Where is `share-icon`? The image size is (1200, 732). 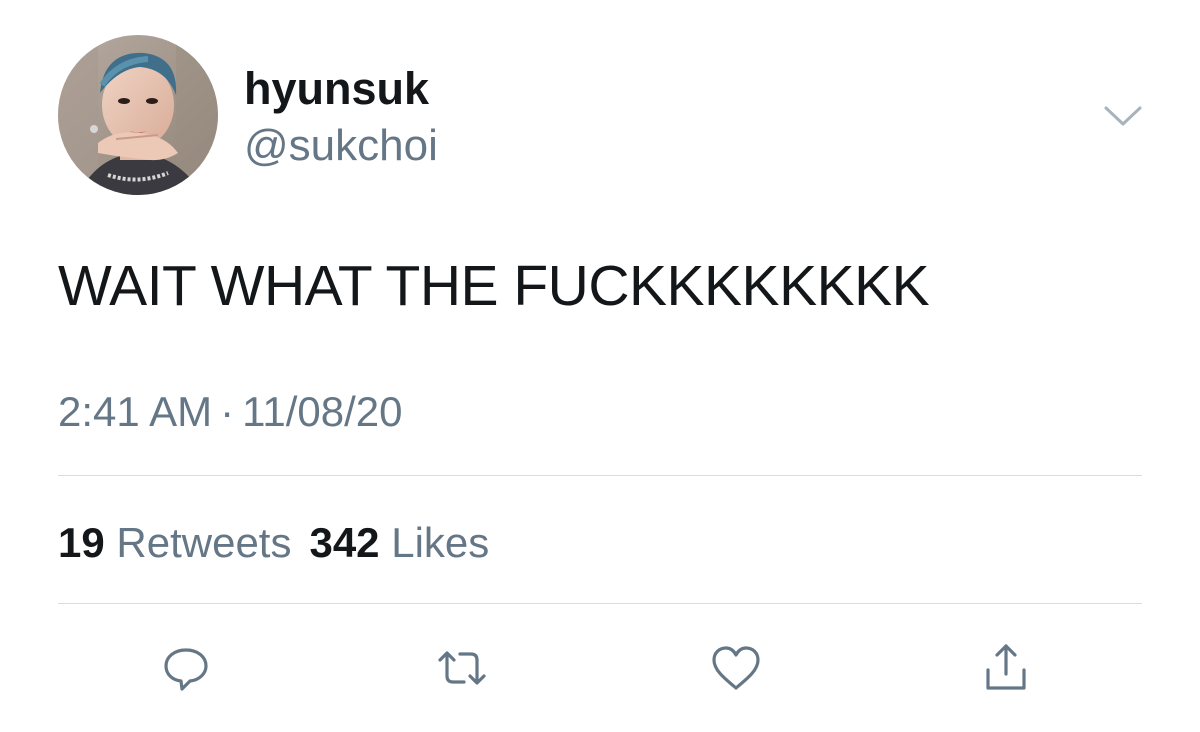
share-icon is located at coordinates (1006, 667).